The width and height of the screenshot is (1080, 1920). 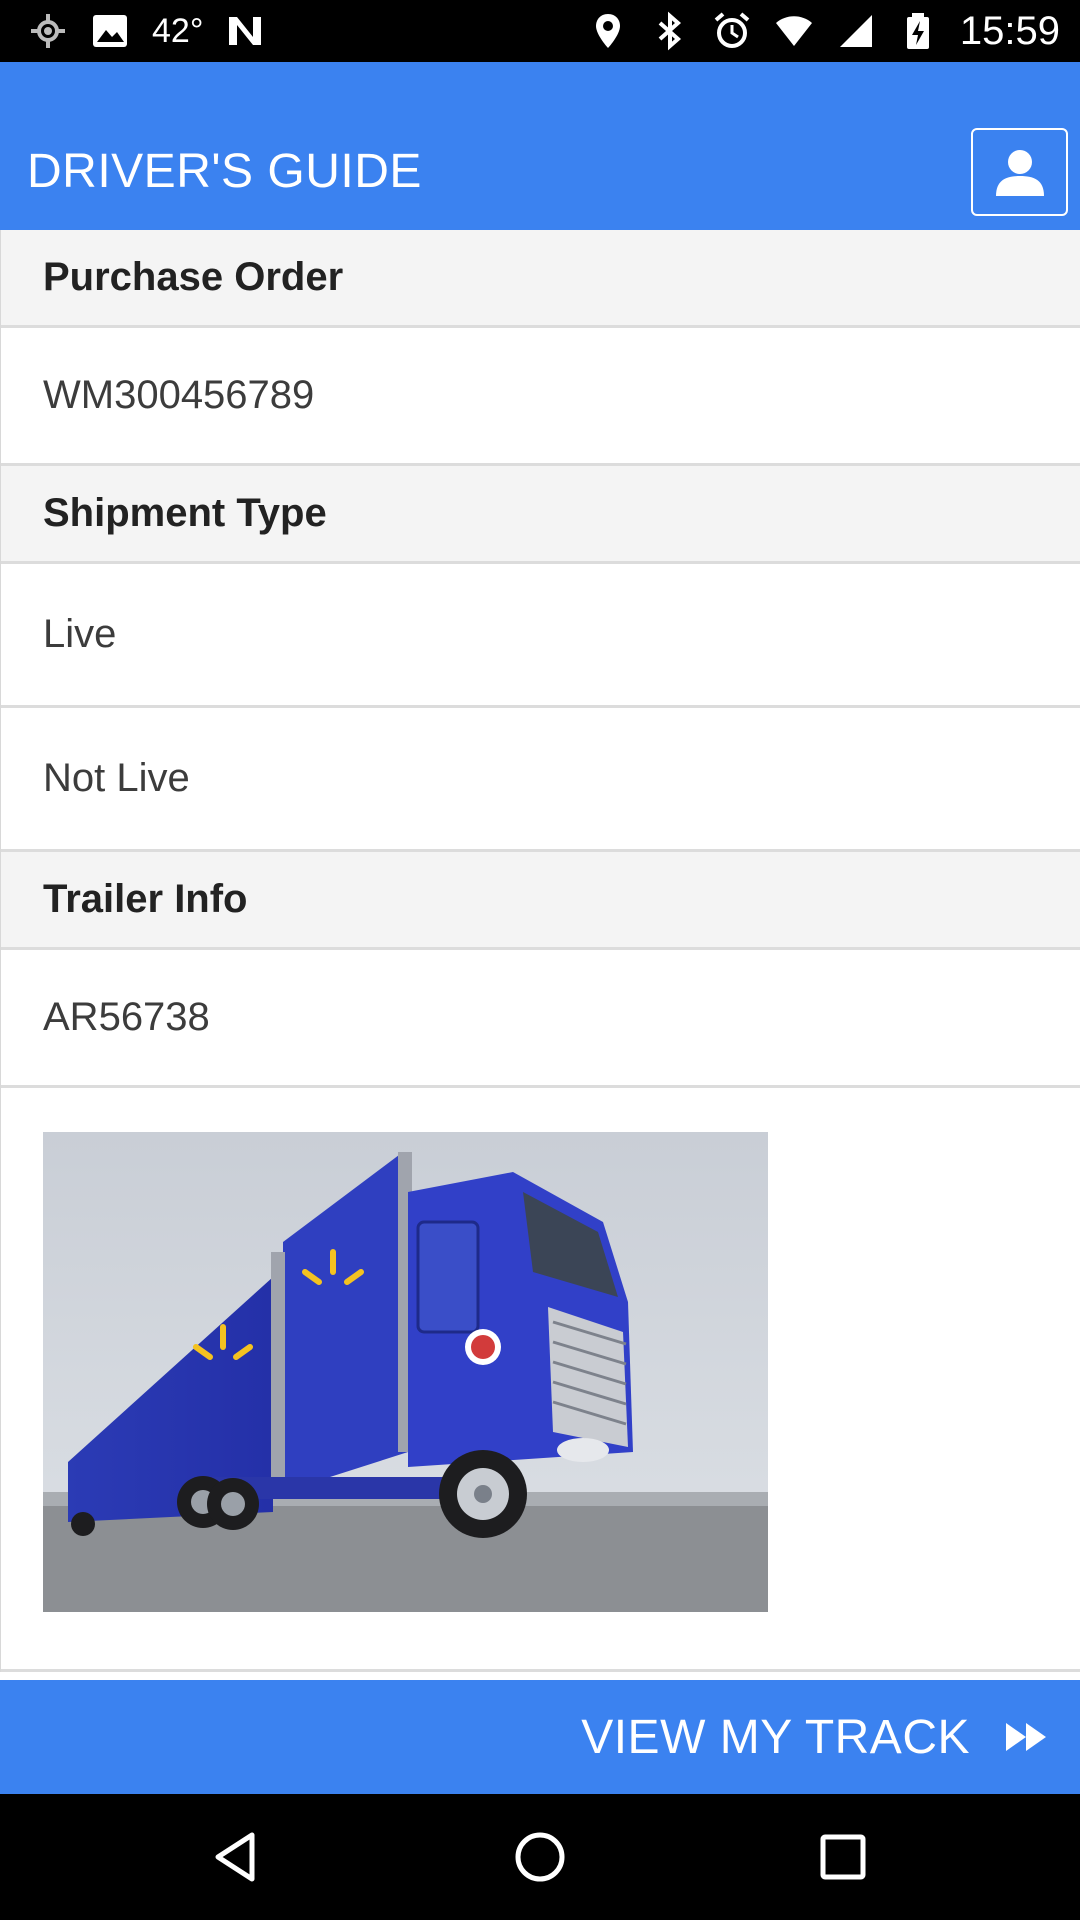 I want to click on trailer-info-value: AR56738, so click(x=540, y=1019).